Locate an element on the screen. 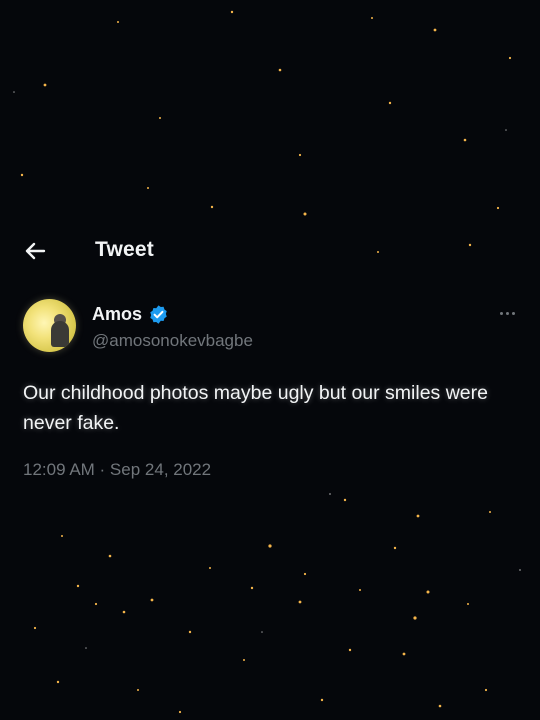 This screenshot has height=720, width=540. arrow-left-icon is located at coordinates (35, 251).